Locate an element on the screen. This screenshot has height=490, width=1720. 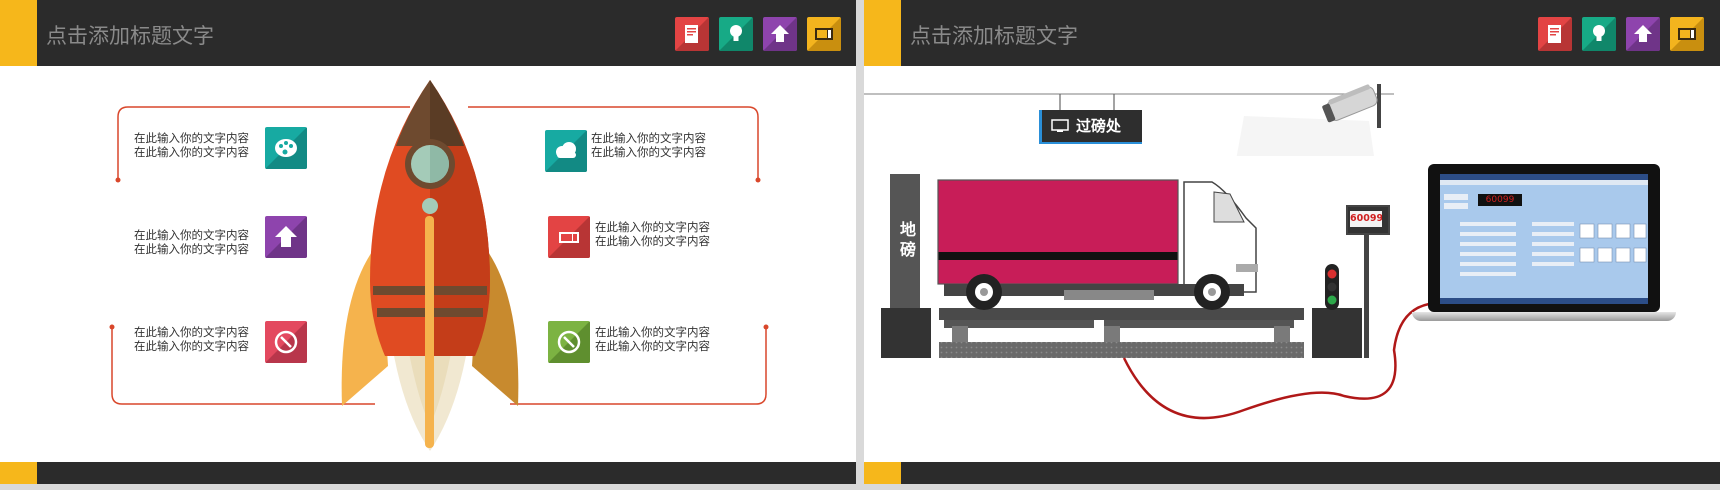
slide-title: 点击添加标题文字 is located at coordinates (994, 35).